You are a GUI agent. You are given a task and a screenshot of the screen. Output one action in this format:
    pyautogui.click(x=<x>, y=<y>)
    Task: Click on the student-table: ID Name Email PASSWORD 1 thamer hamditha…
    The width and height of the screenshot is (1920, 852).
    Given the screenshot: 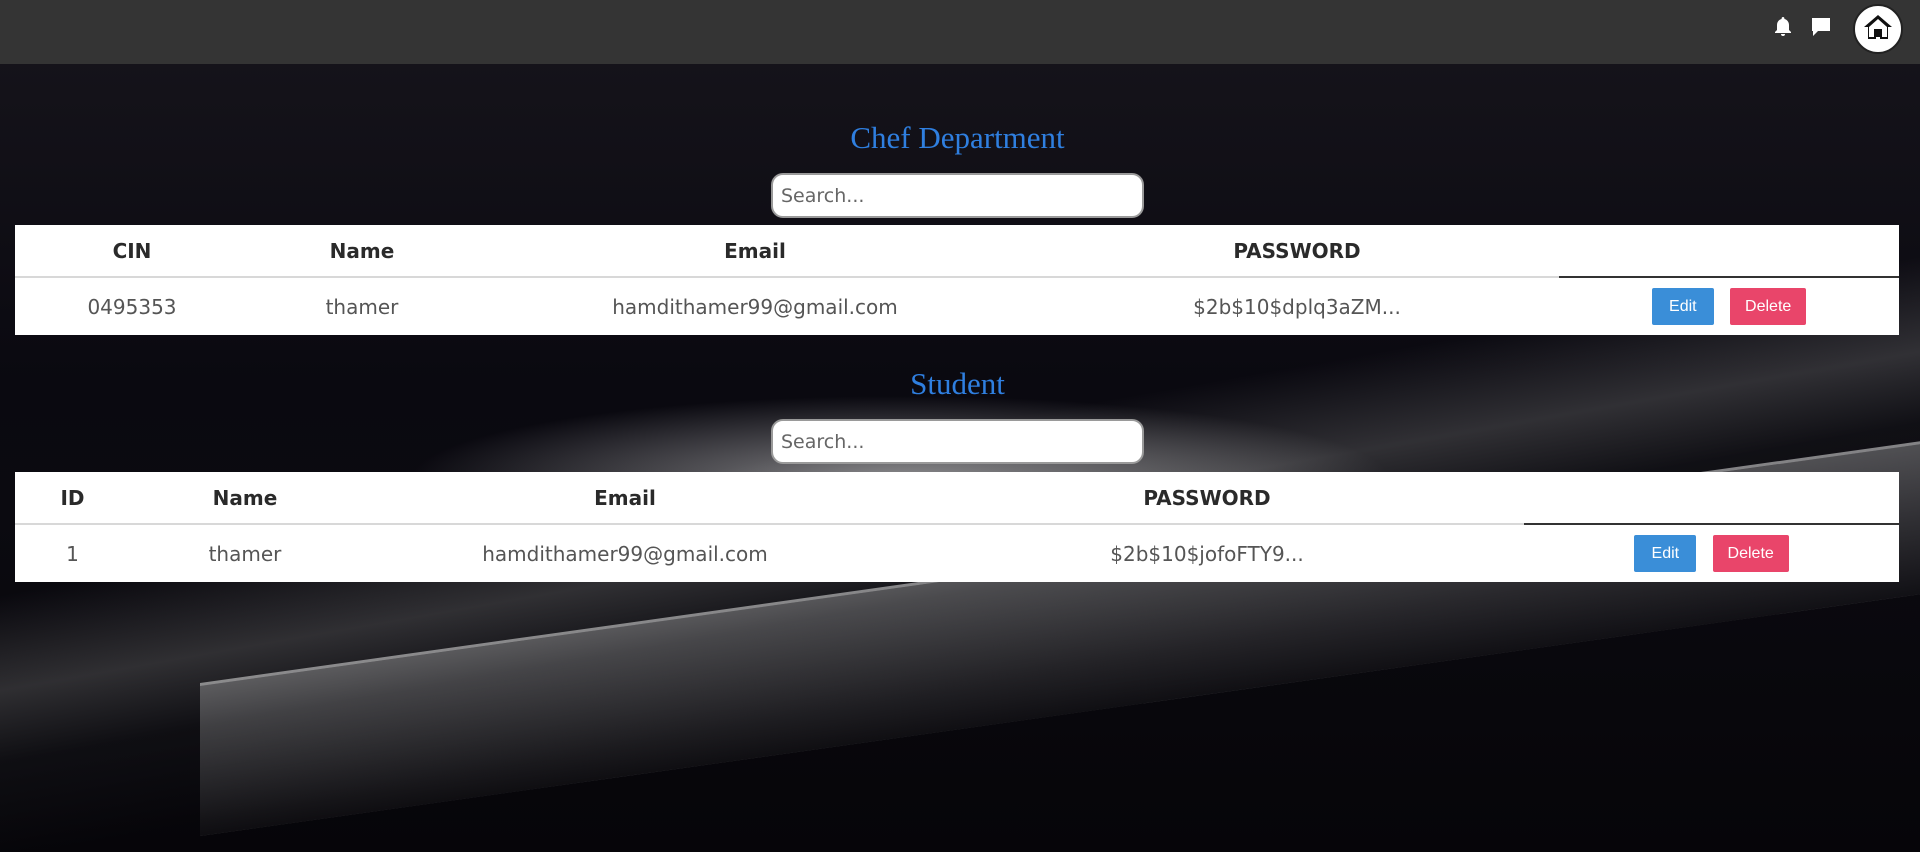 What is the action you would take?
    pyautogui.click(x=957, y=527)
    